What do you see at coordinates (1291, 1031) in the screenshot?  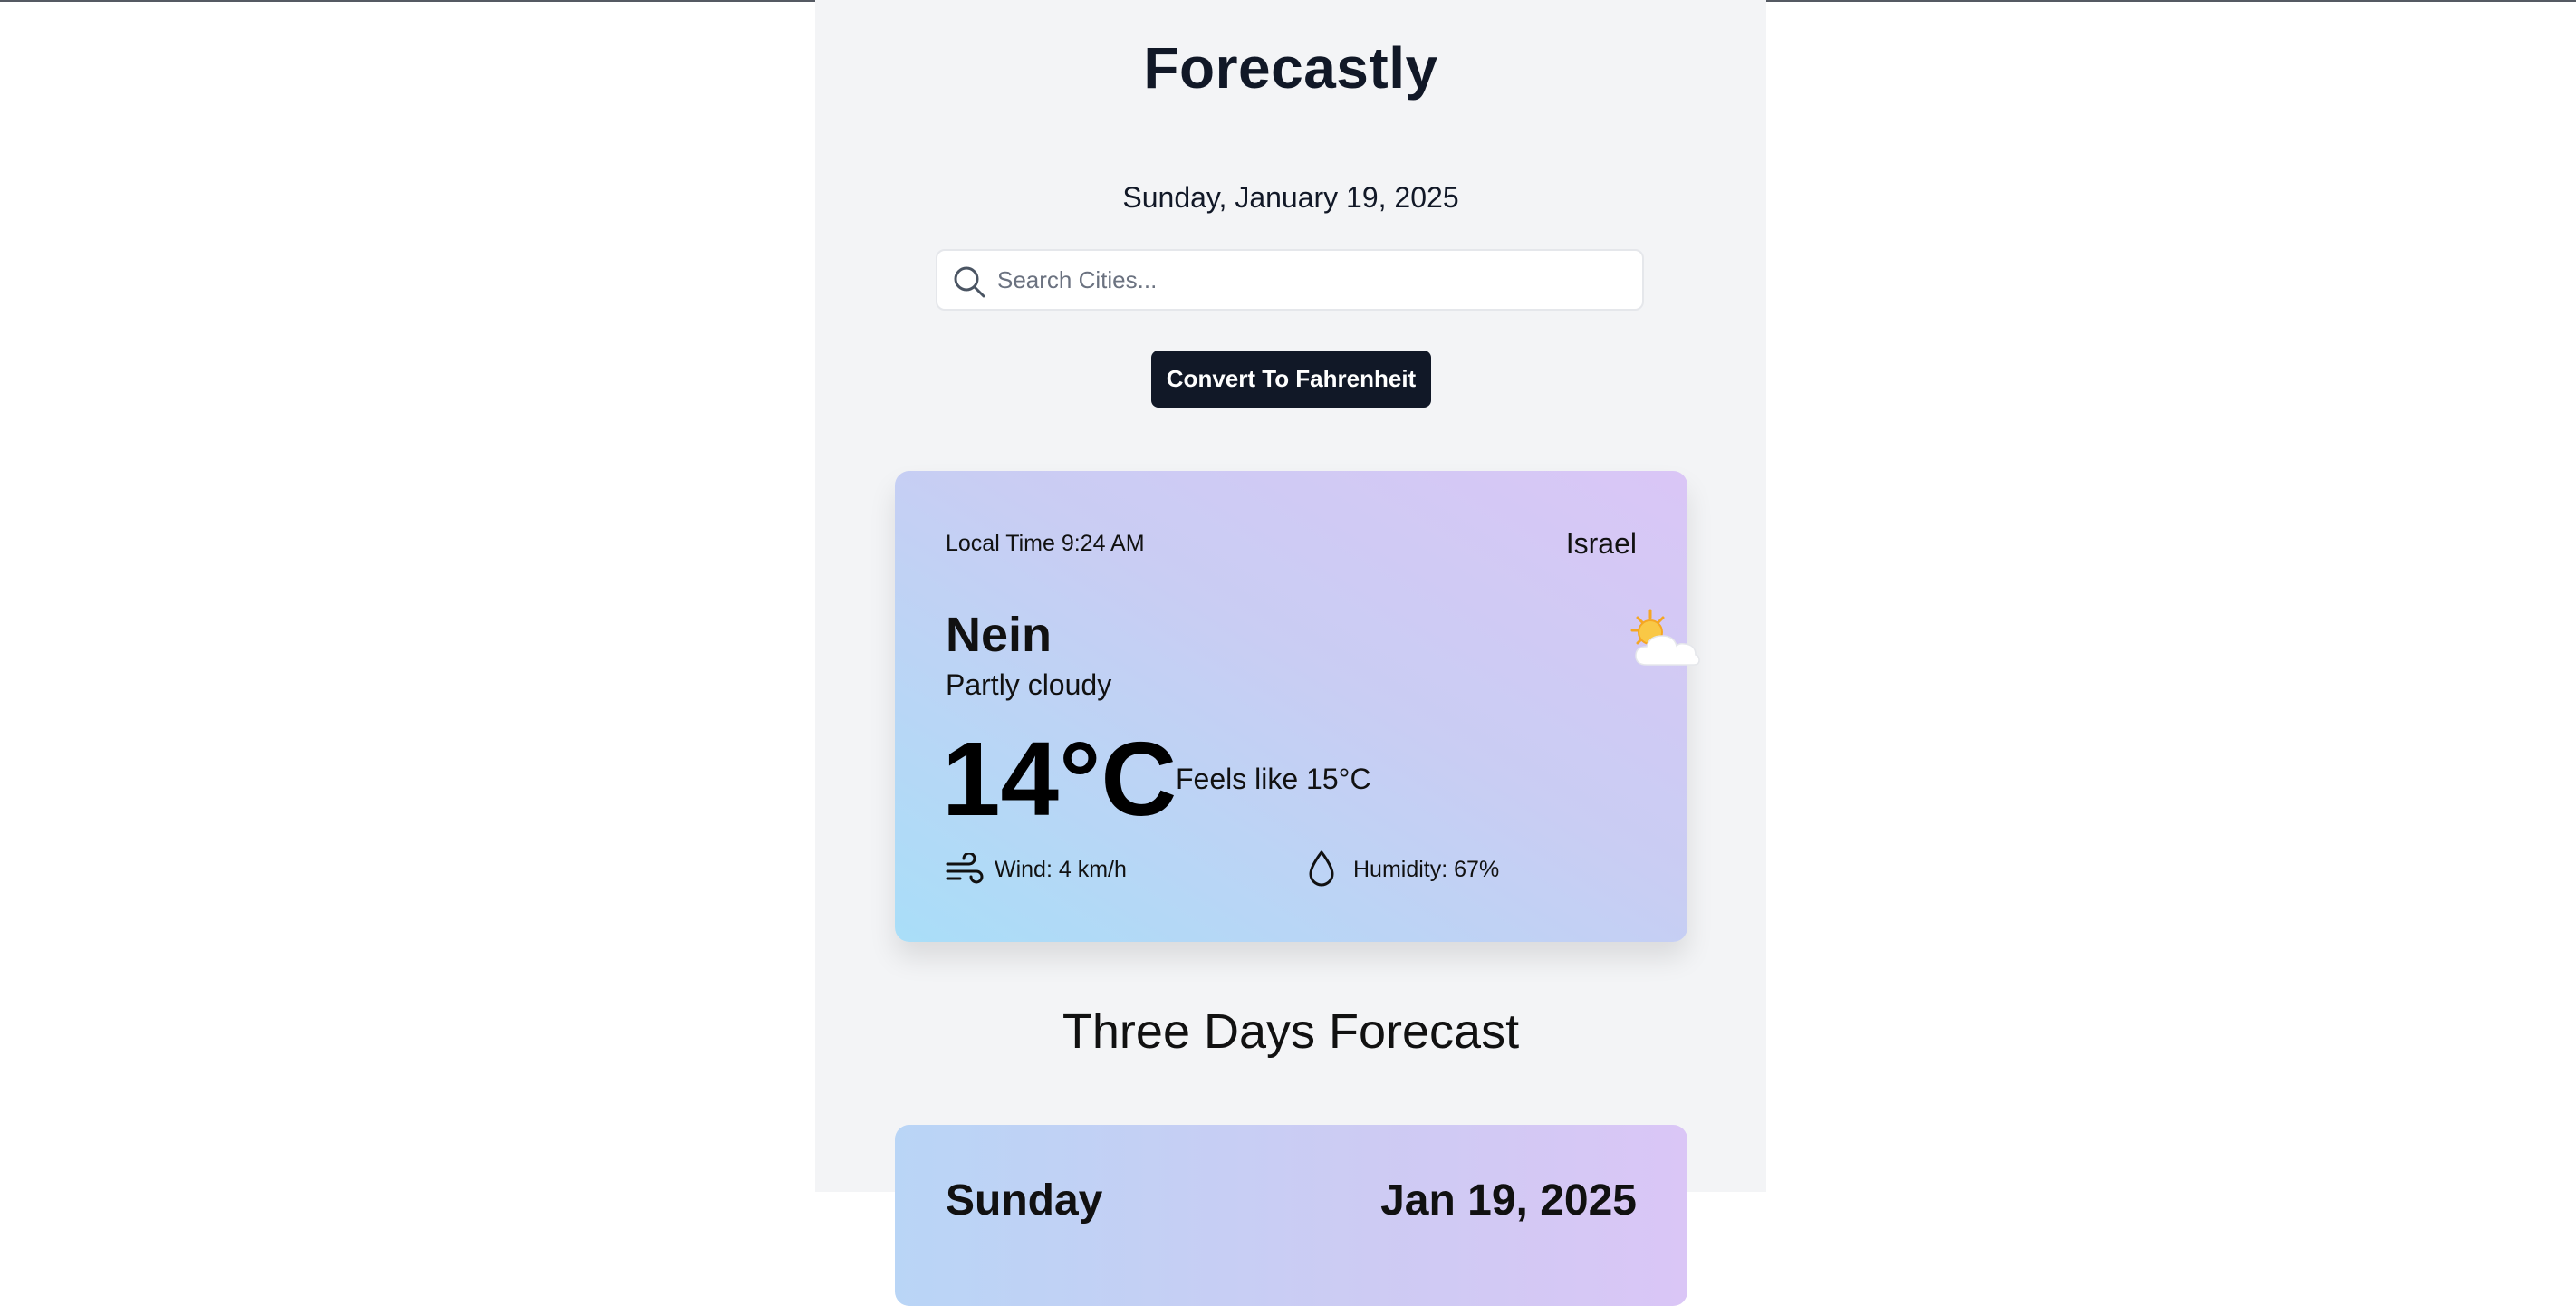 I see `forecast-heading: Three Days Forecast` at bounding box center [1291, 1031].